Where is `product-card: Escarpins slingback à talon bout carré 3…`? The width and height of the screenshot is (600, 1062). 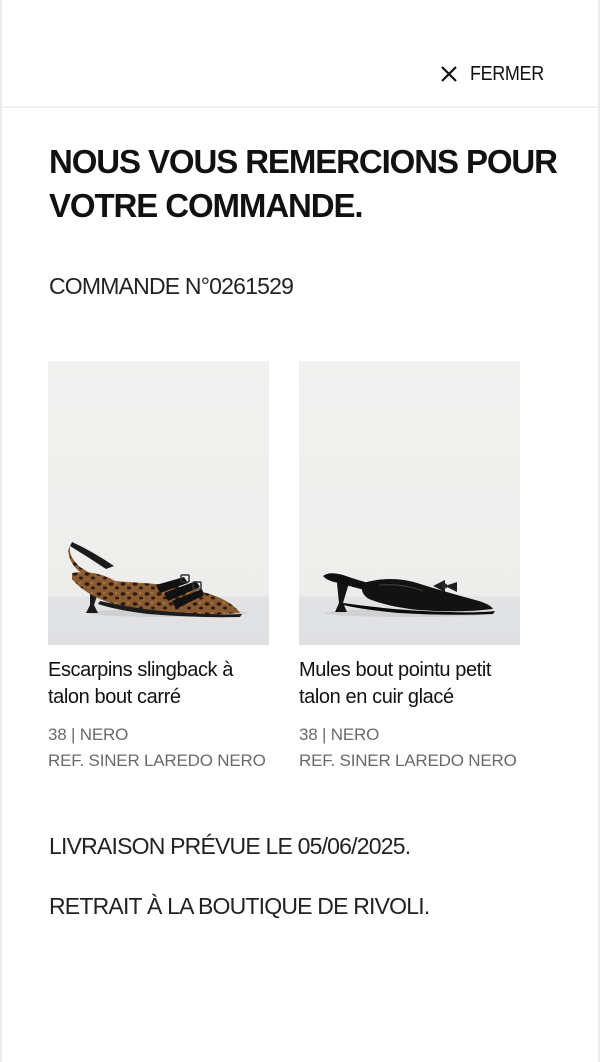 product-card: Escarpins slingback à talon bout carré 3… is located at coordinates (158, 567).